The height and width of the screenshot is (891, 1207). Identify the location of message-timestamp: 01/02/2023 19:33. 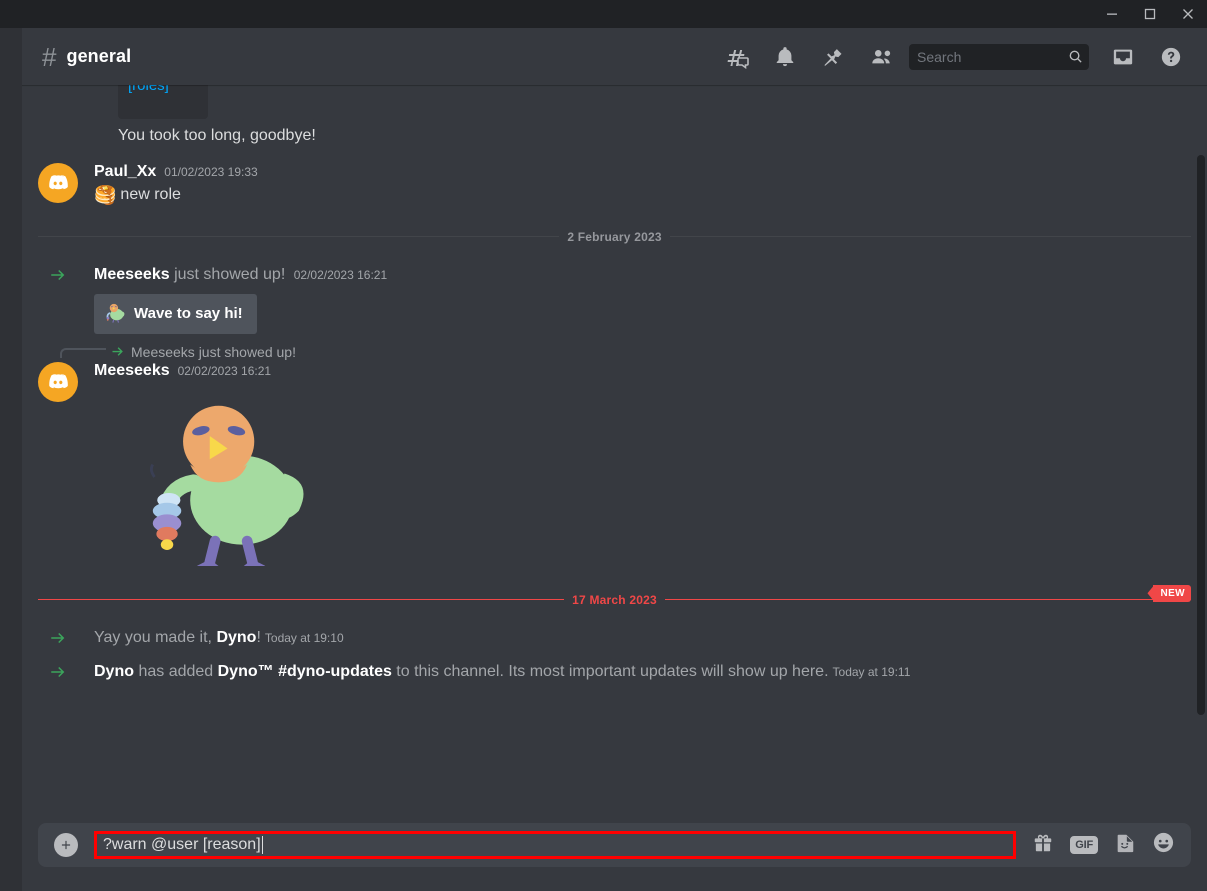
(211, 172).